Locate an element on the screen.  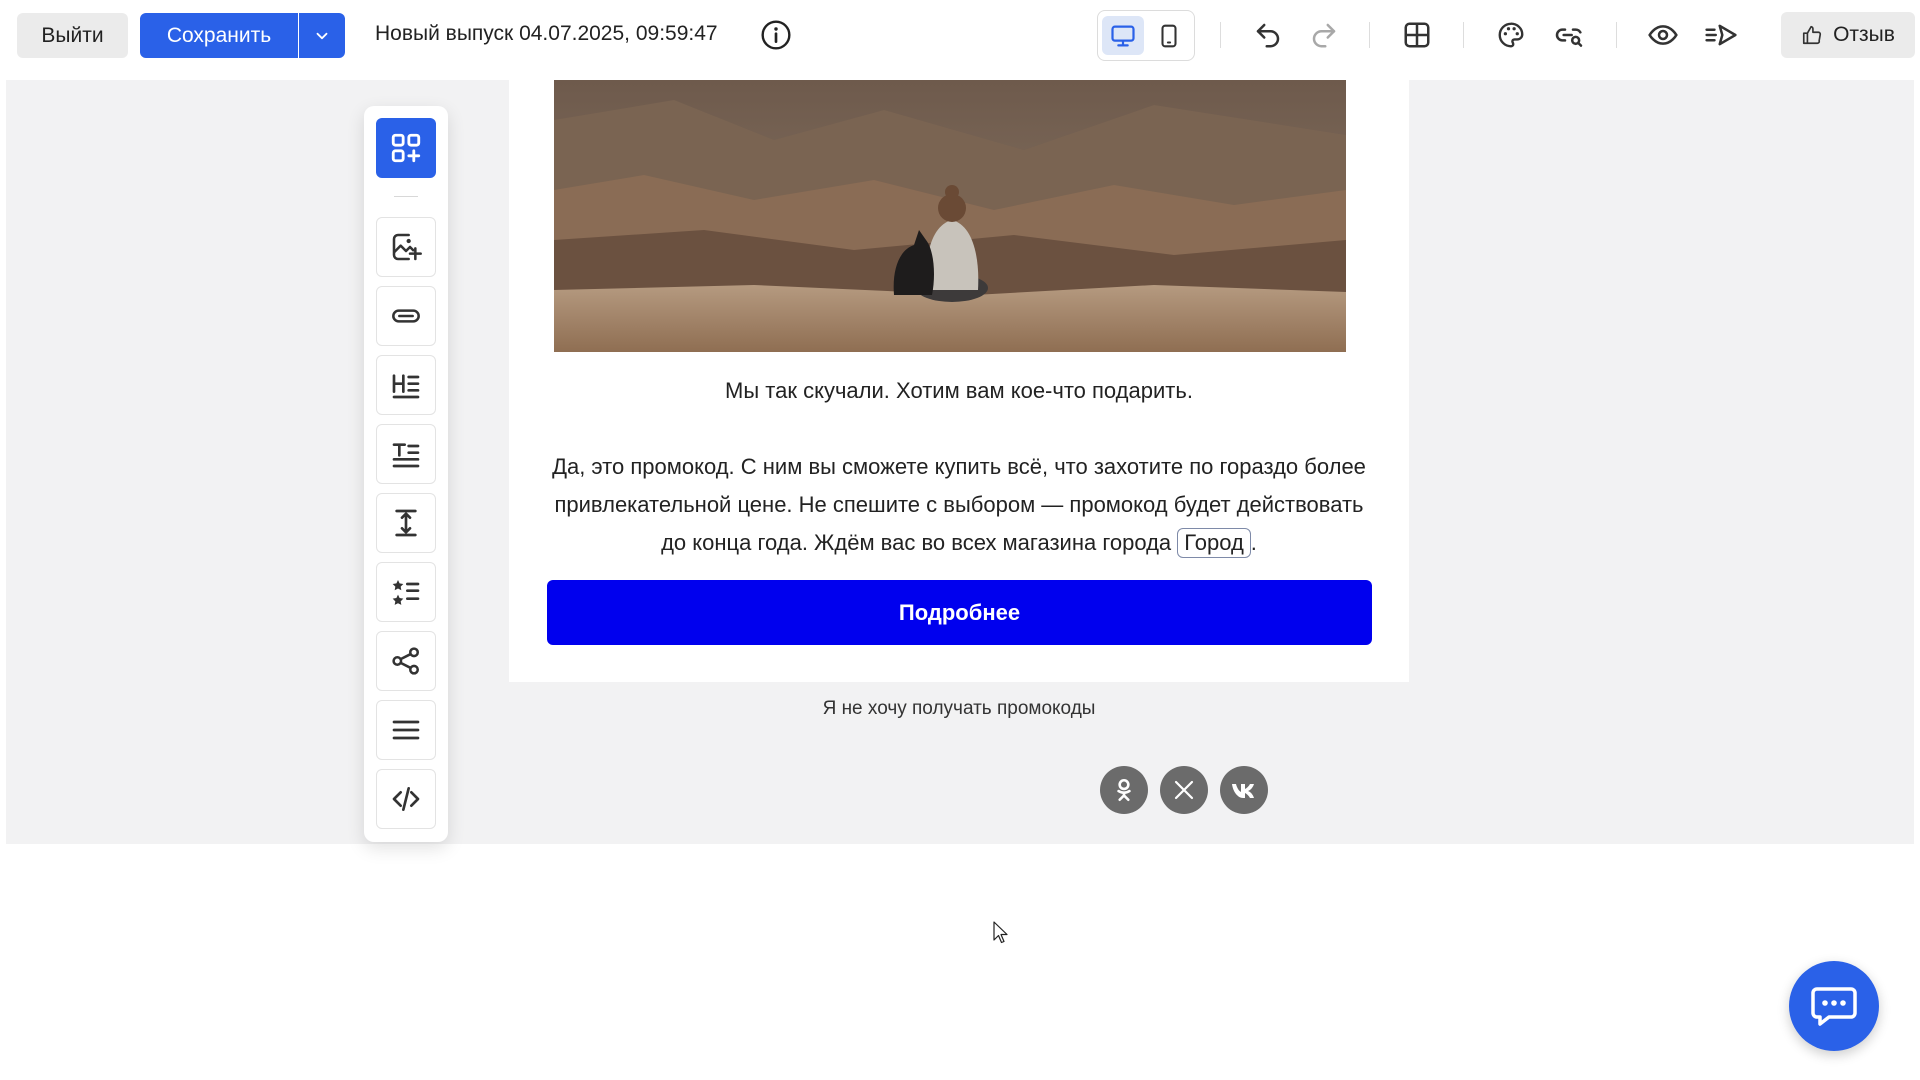
device-switcher is located at coordinates (1146, 35).